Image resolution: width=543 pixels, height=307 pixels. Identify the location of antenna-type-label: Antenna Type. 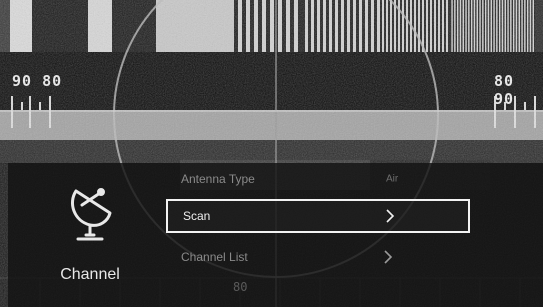
(218, 179).